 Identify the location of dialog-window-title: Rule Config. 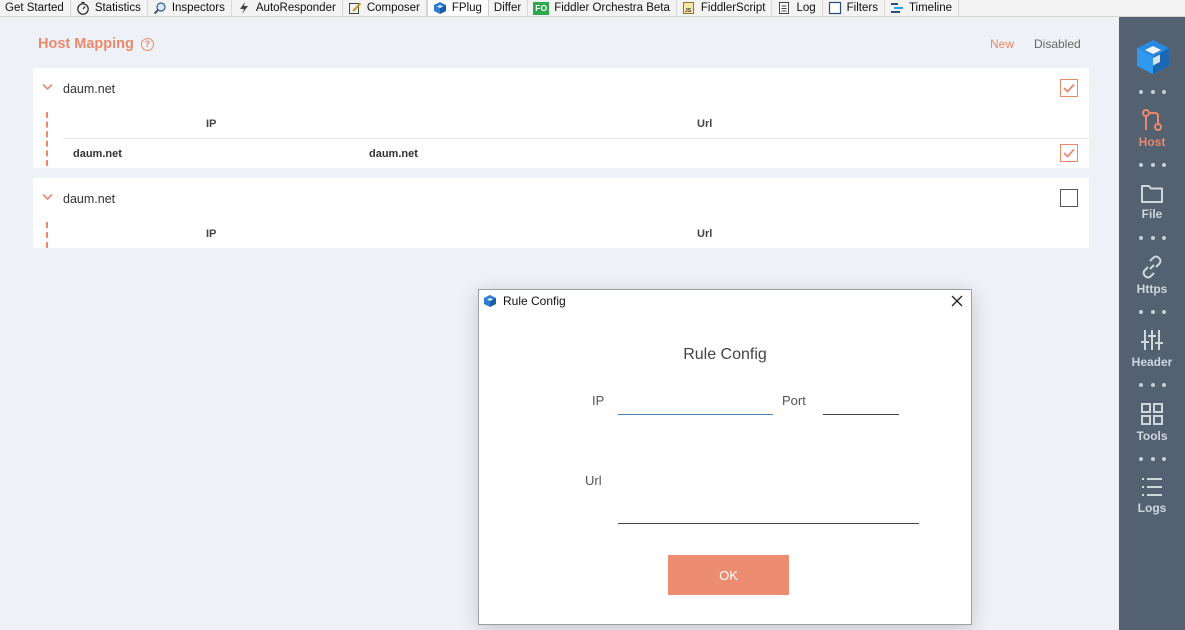
(534, 301).